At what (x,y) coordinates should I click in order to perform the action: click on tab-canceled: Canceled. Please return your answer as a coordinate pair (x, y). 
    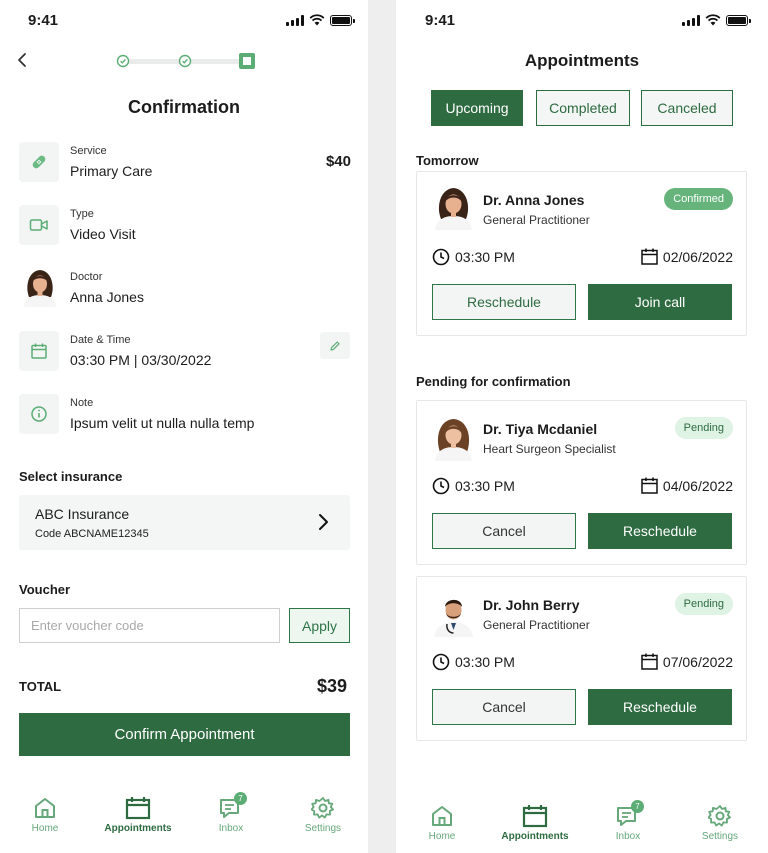
    Looking at the image, I should click on (687, 108).